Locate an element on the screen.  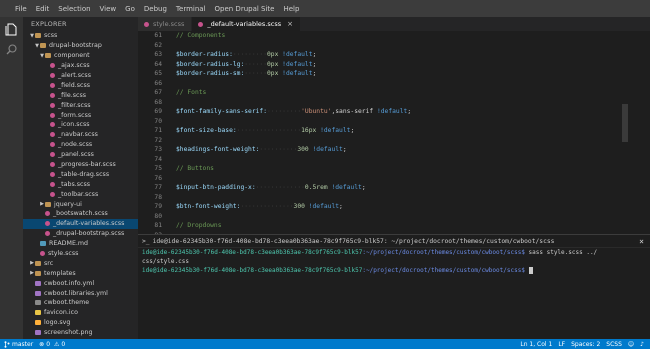
tree-file: _filter.scss is located at coordinates (80, 105).